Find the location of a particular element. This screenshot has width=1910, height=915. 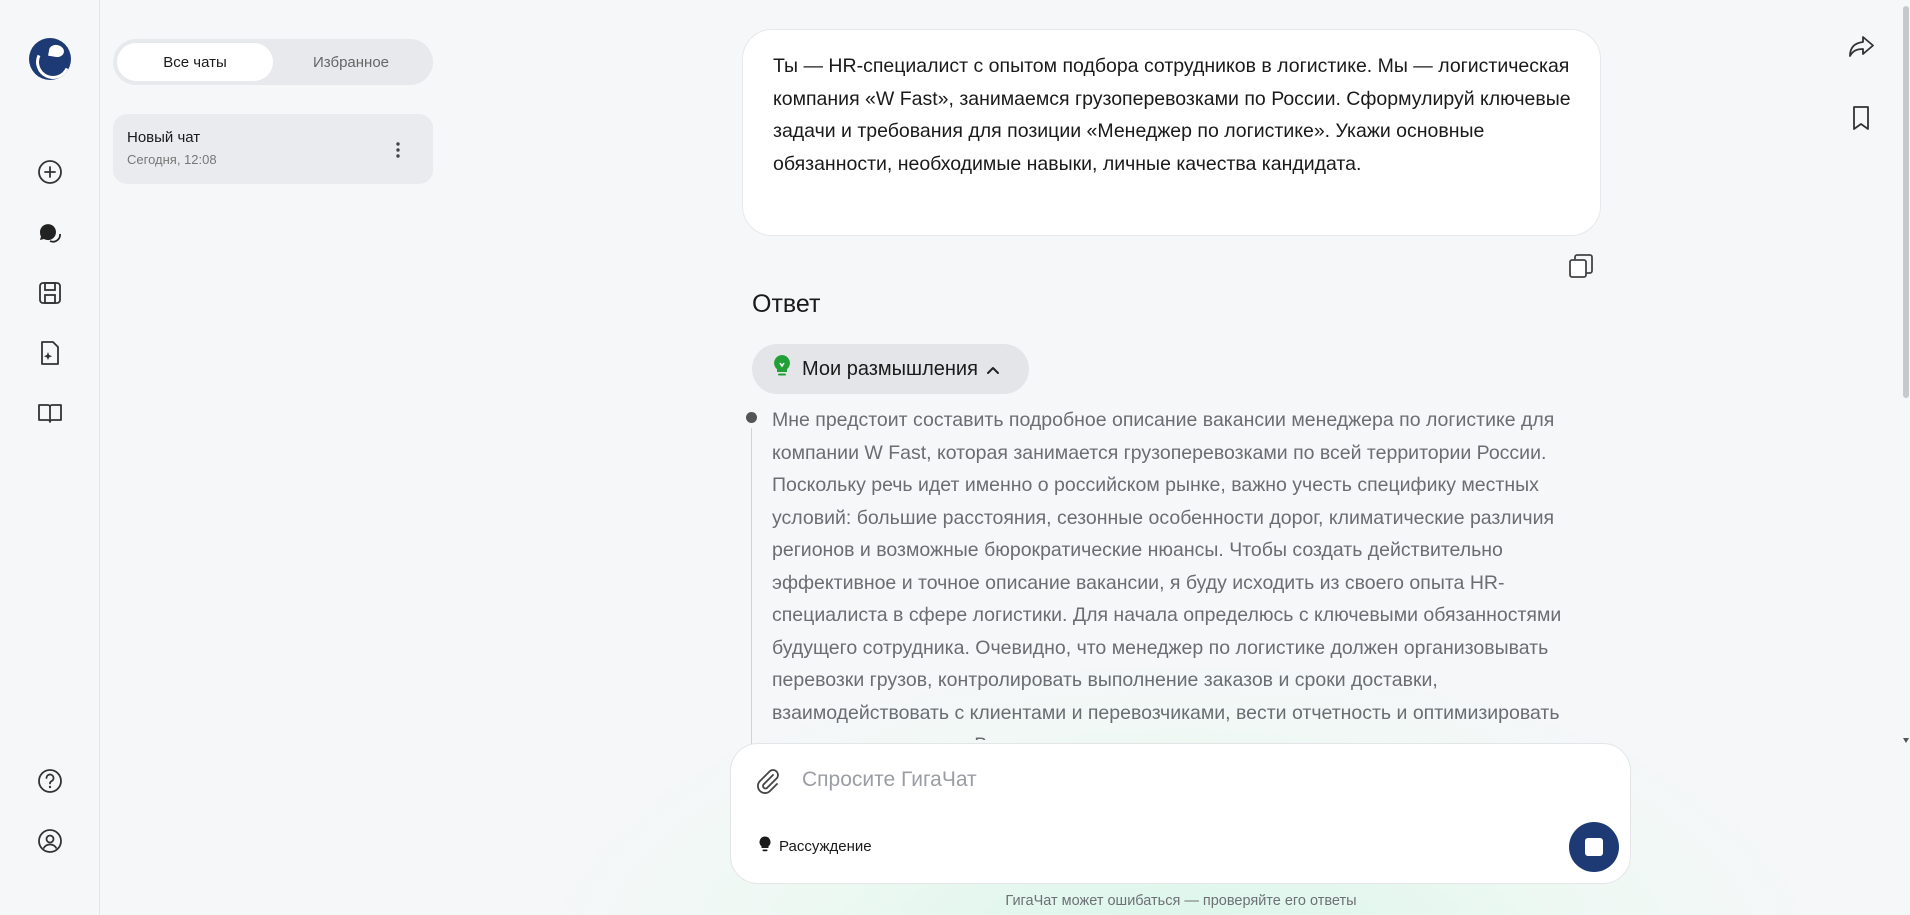

reasoning-toggle: Рассуждение is located at coordinates (815, 846).